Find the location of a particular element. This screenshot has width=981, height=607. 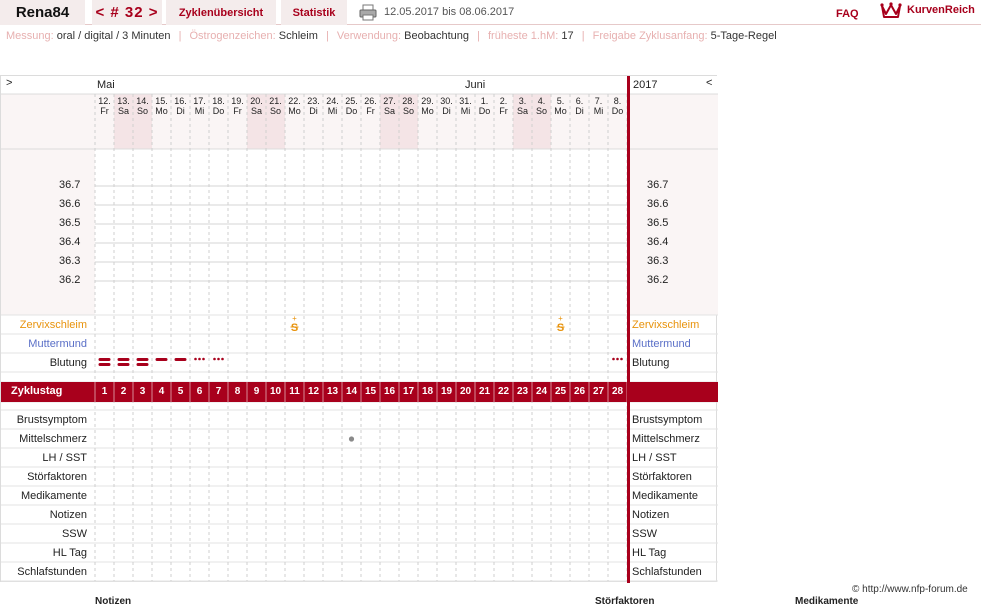

cycle-day-number: 24 is located at coordinates (541, 391).